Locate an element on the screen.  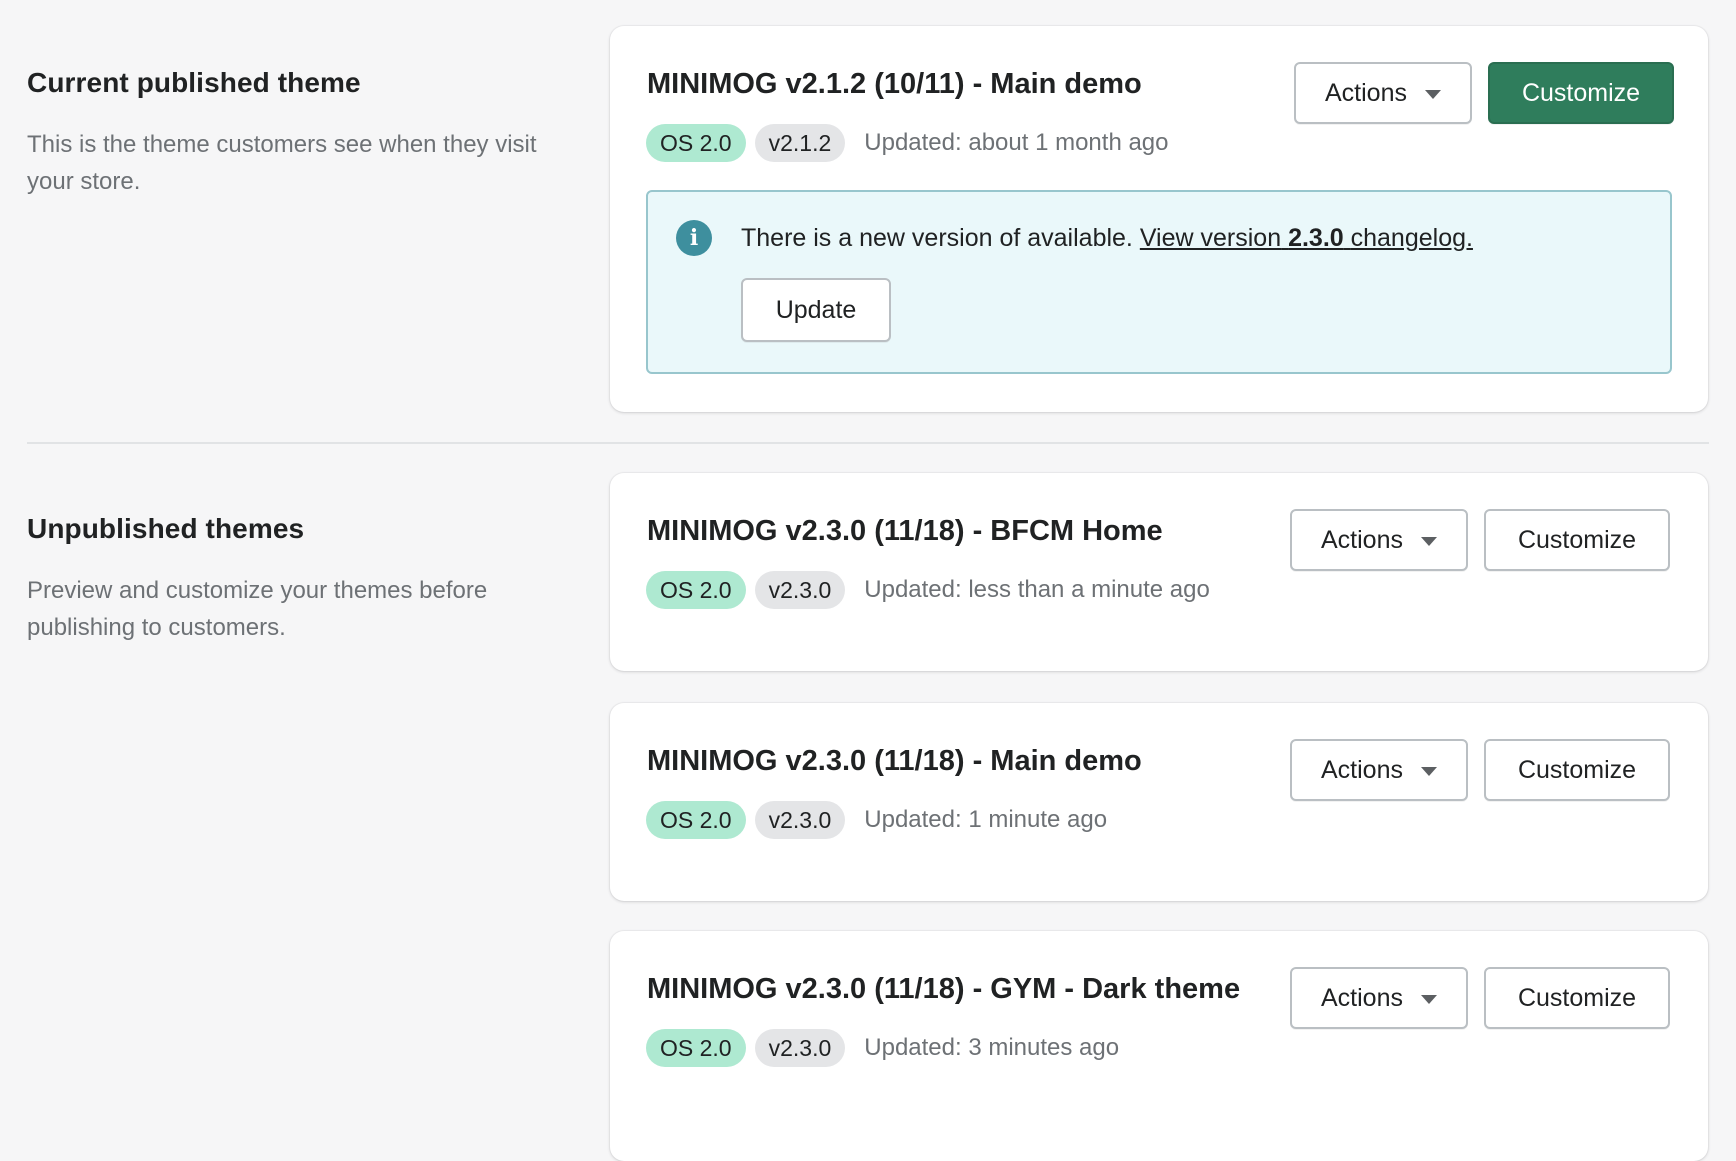
update-button: Update is located at coordinates (816, 310).